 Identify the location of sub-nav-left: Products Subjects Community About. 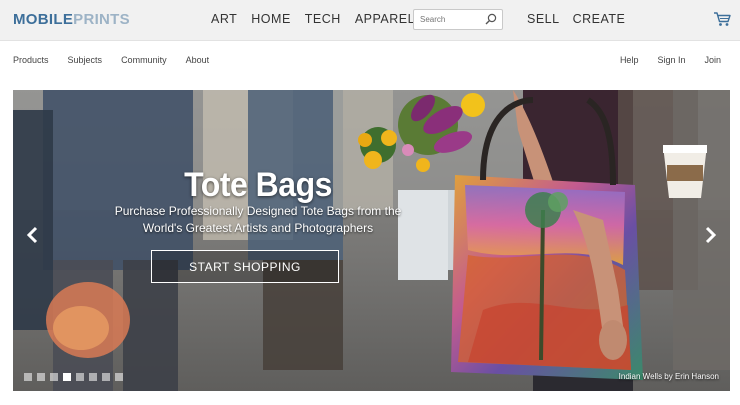
(120, 60).